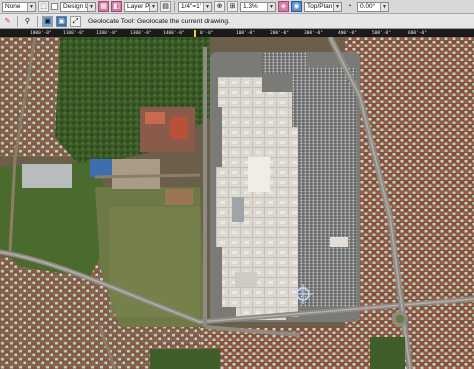 This screenshot has width=474, height=369. Describe the element at coordinates (279, 33) in the screenshot. I see `ruler-label: 200'-0"` at that location.